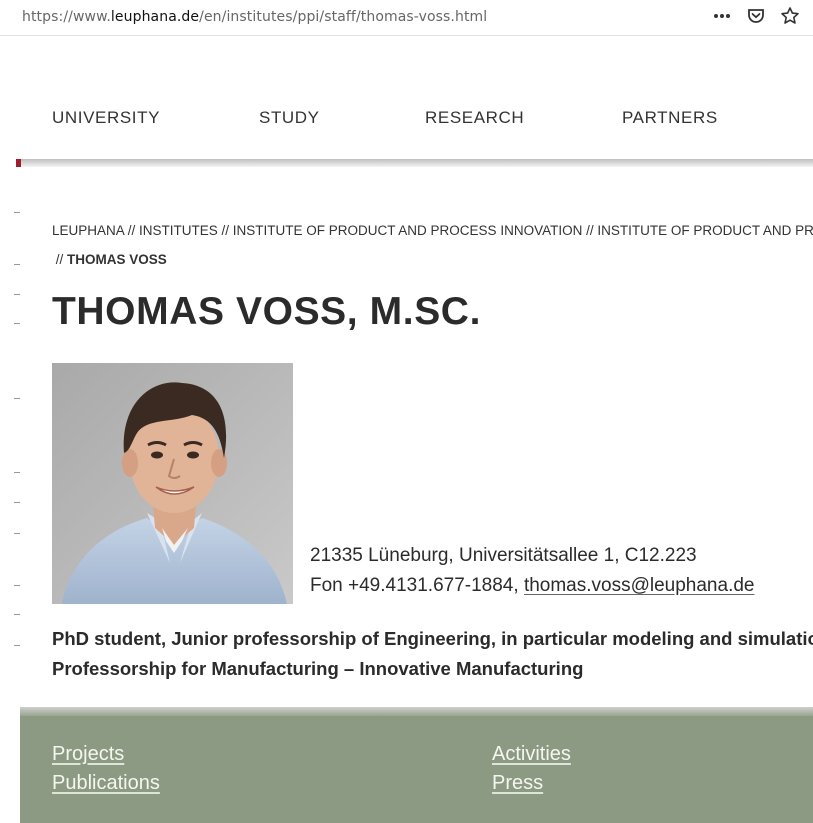 The height and width of the screenshot is (823, 813). Describe the element at coordinates (517, 783) in the screenshot. I see `press-link: Press` at that location.